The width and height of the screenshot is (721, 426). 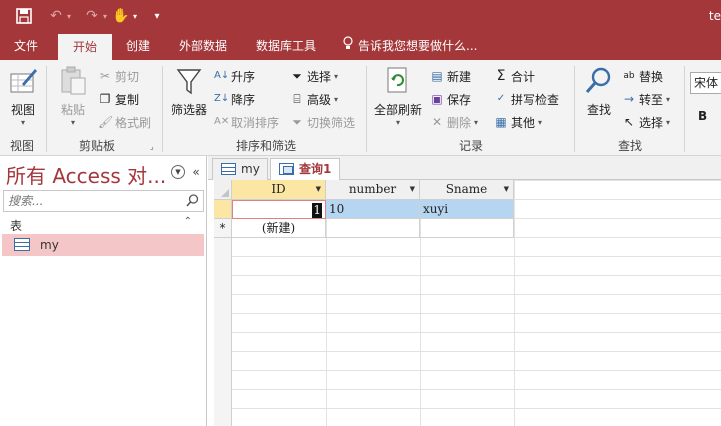 What do you see at coordinates (450, 99) in the screenshot?
I see `save-record-button: ▣ 保存` at bounding box center [450, 99].